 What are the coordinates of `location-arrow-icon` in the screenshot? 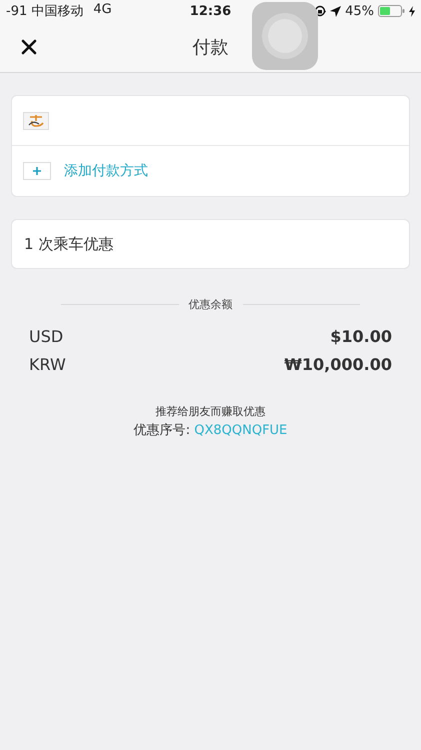 It's located at (336, 11).